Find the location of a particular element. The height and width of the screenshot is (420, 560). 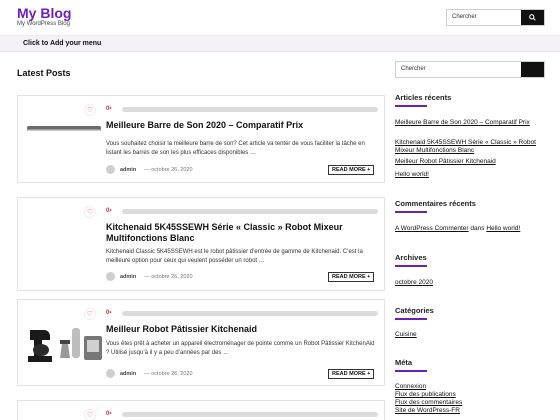

comment-post-link: Hello world! is located at coordinates (503, 228).